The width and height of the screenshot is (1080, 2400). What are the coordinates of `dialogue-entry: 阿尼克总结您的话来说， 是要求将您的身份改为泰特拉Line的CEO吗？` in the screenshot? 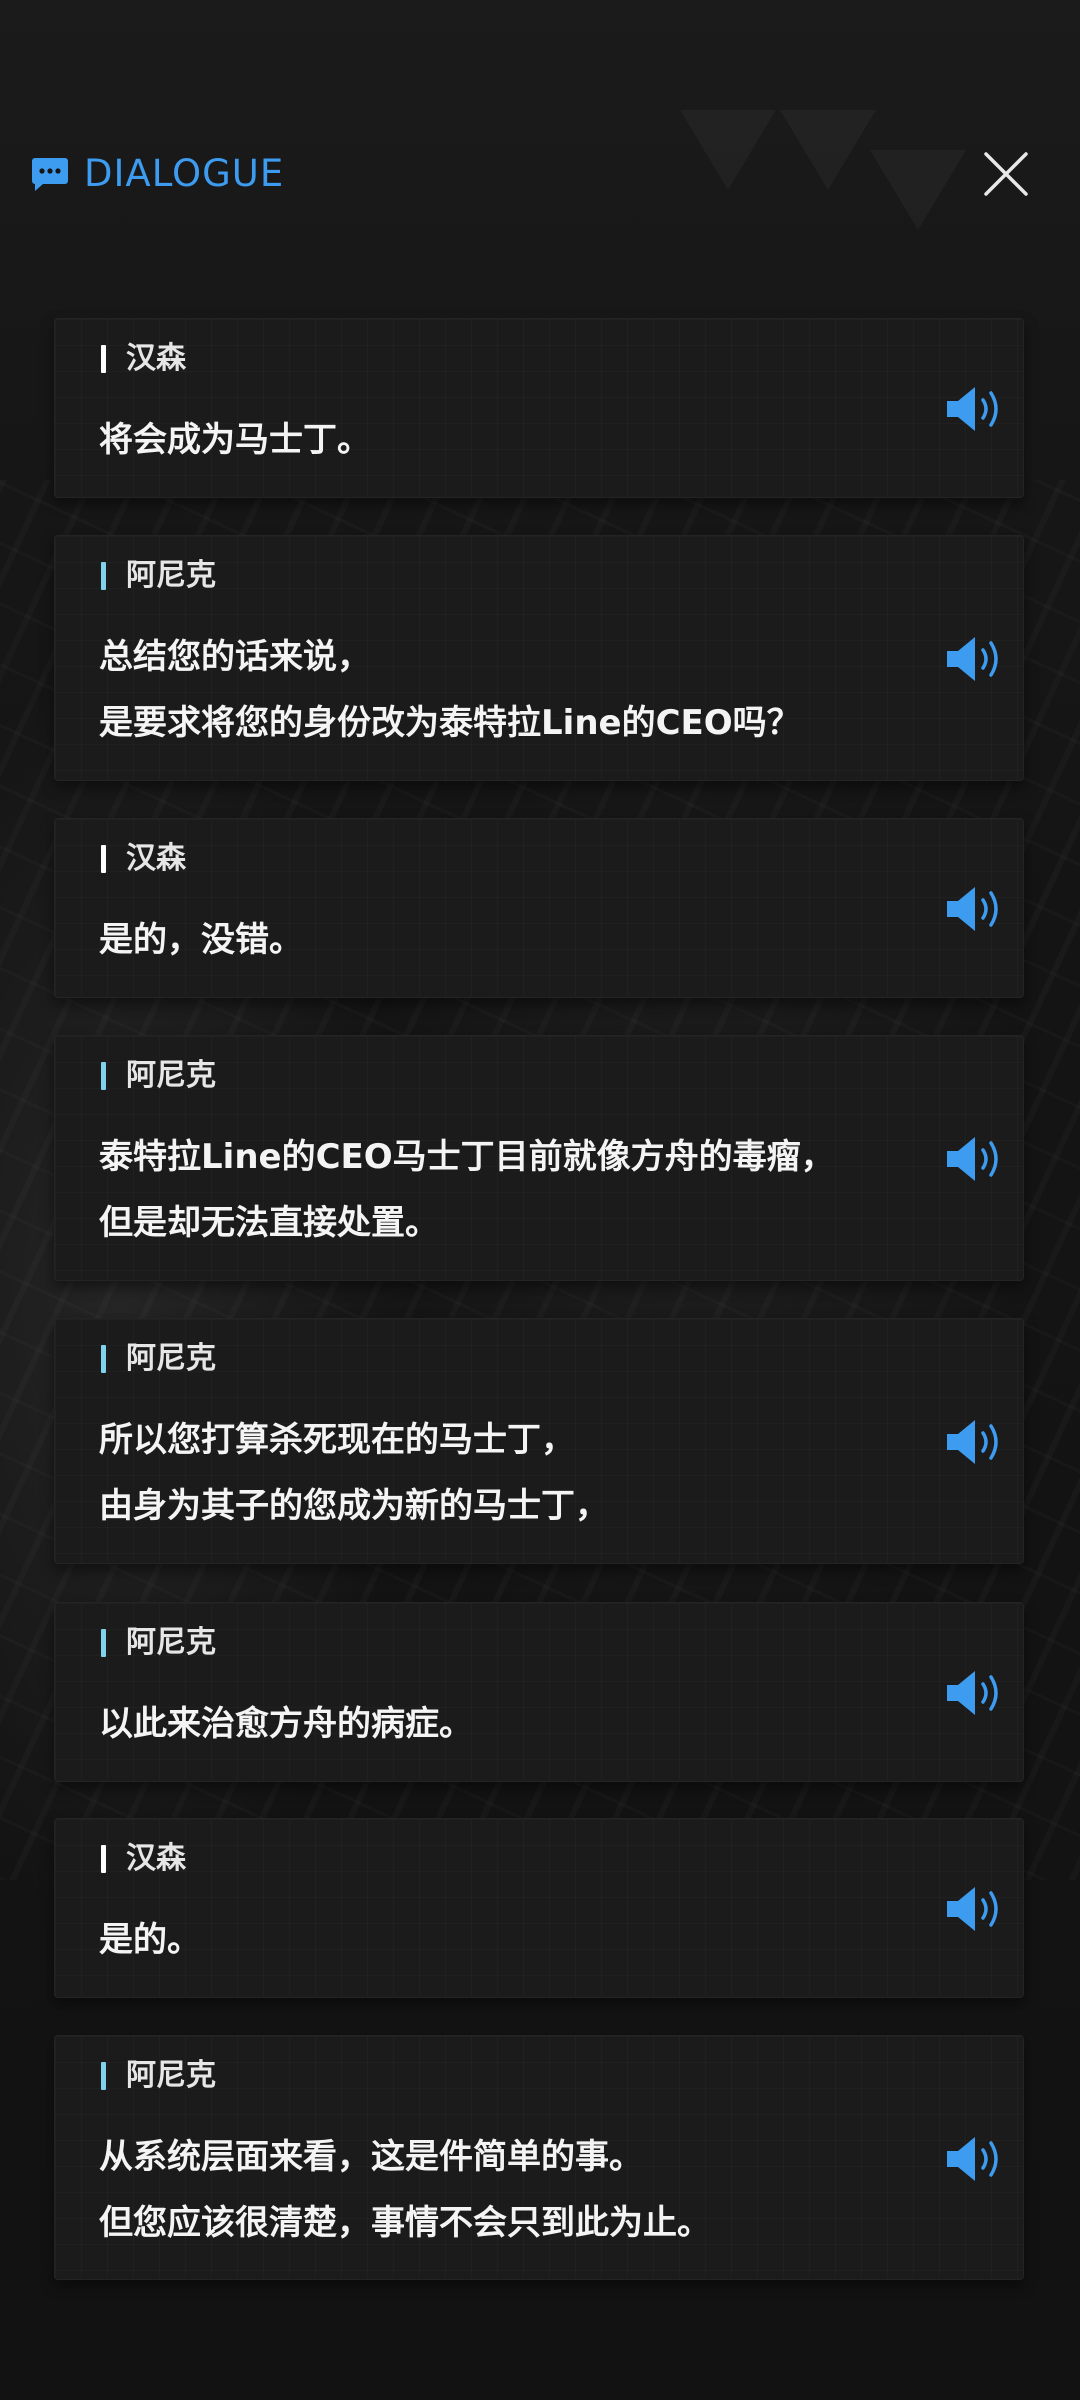 It's located at (539, 658).